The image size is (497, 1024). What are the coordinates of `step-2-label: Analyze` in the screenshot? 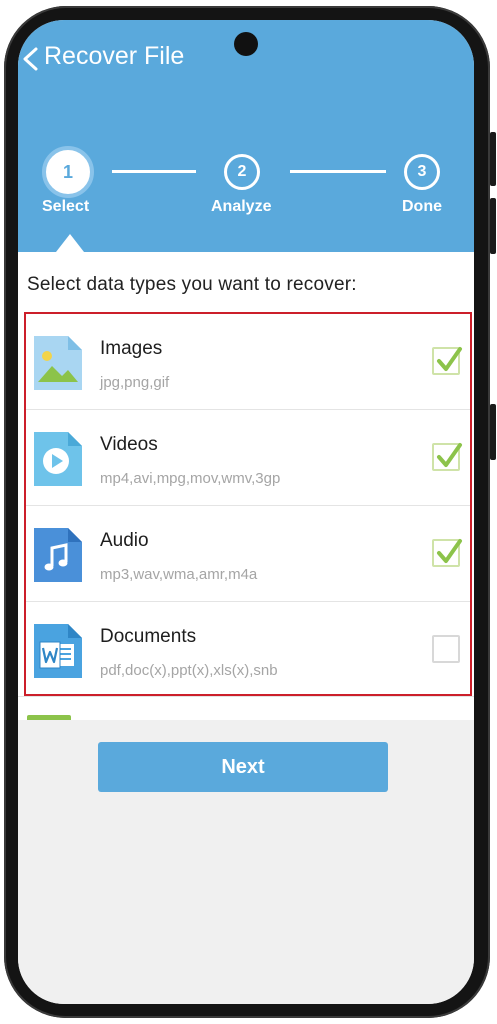 It's located at (241, 206).